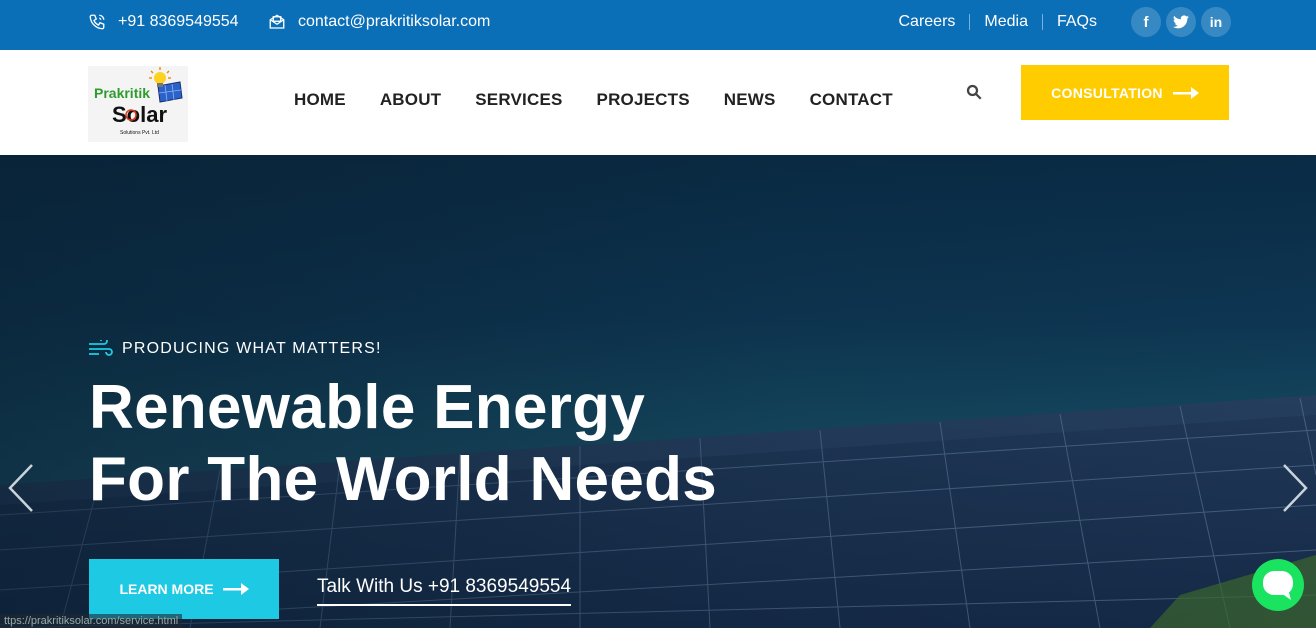 The image size is (1316, 628). I want to click on nav-contact: CONTACT, so click(851, 100).